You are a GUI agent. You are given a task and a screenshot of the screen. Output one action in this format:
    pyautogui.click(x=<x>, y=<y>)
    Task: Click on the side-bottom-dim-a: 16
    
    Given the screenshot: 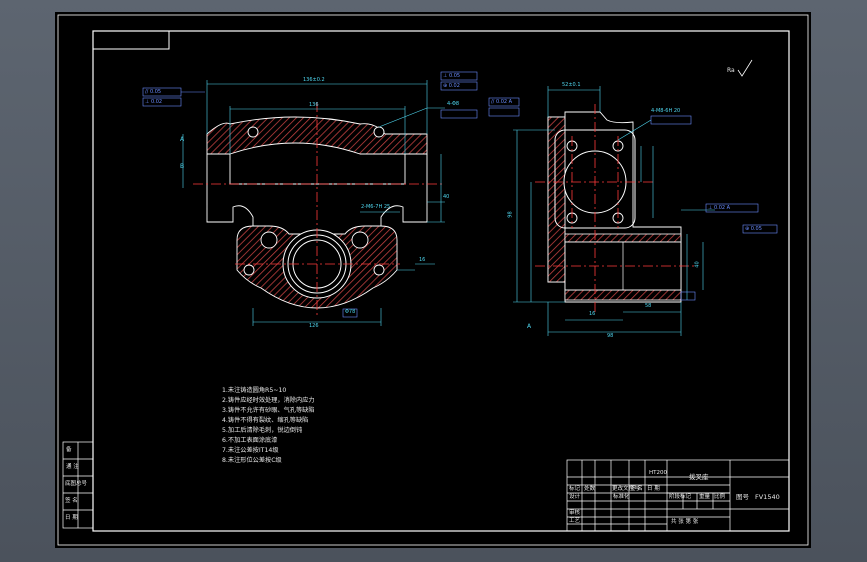 What is the action you would take?
    pyautogui.click(x=592, y=314)
    